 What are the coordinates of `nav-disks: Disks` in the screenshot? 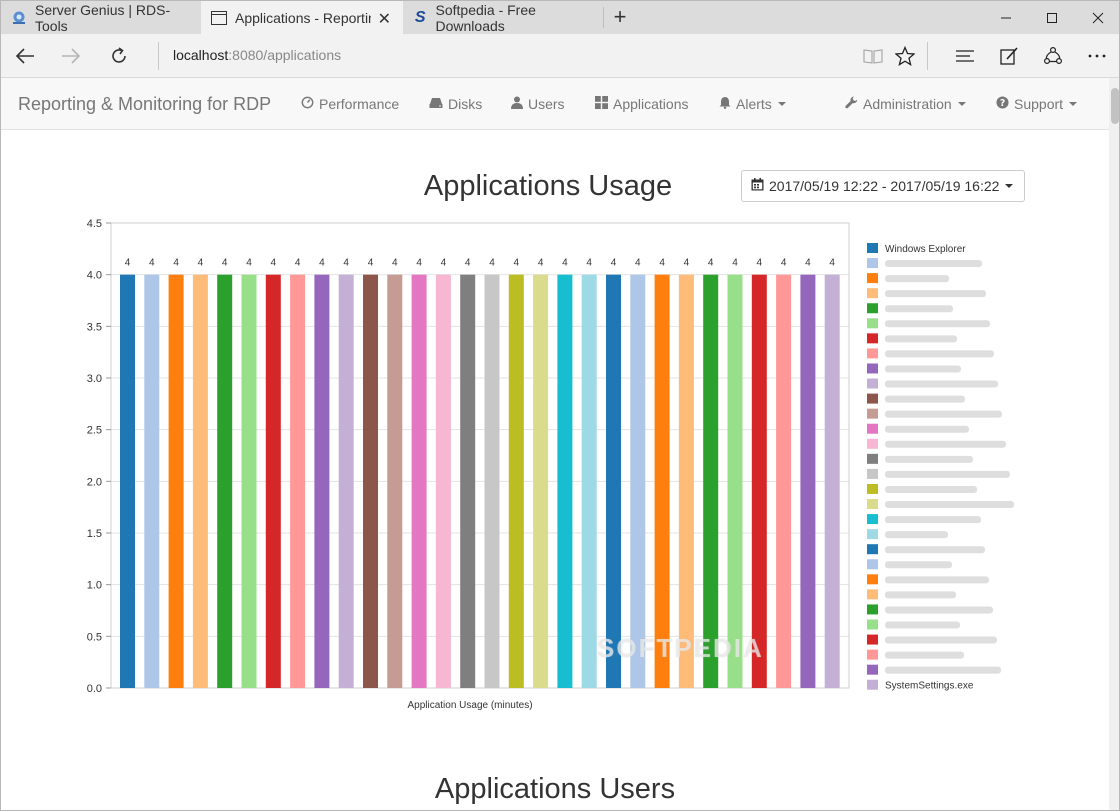 It's located at (455, 104).